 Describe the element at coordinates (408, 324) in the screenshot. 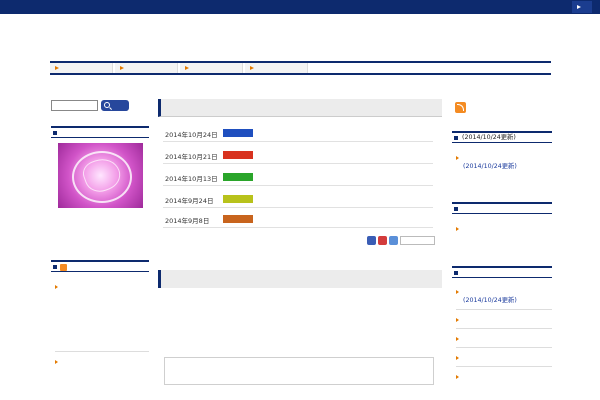

I see `read-more-link` at that location.